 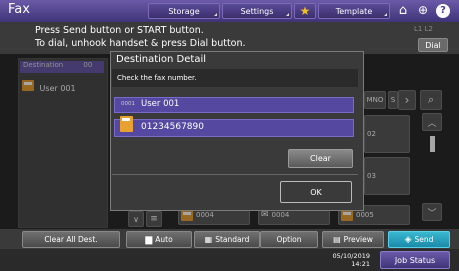 I want to click on job-status-button: Job Status, so click(x=415, y=260).